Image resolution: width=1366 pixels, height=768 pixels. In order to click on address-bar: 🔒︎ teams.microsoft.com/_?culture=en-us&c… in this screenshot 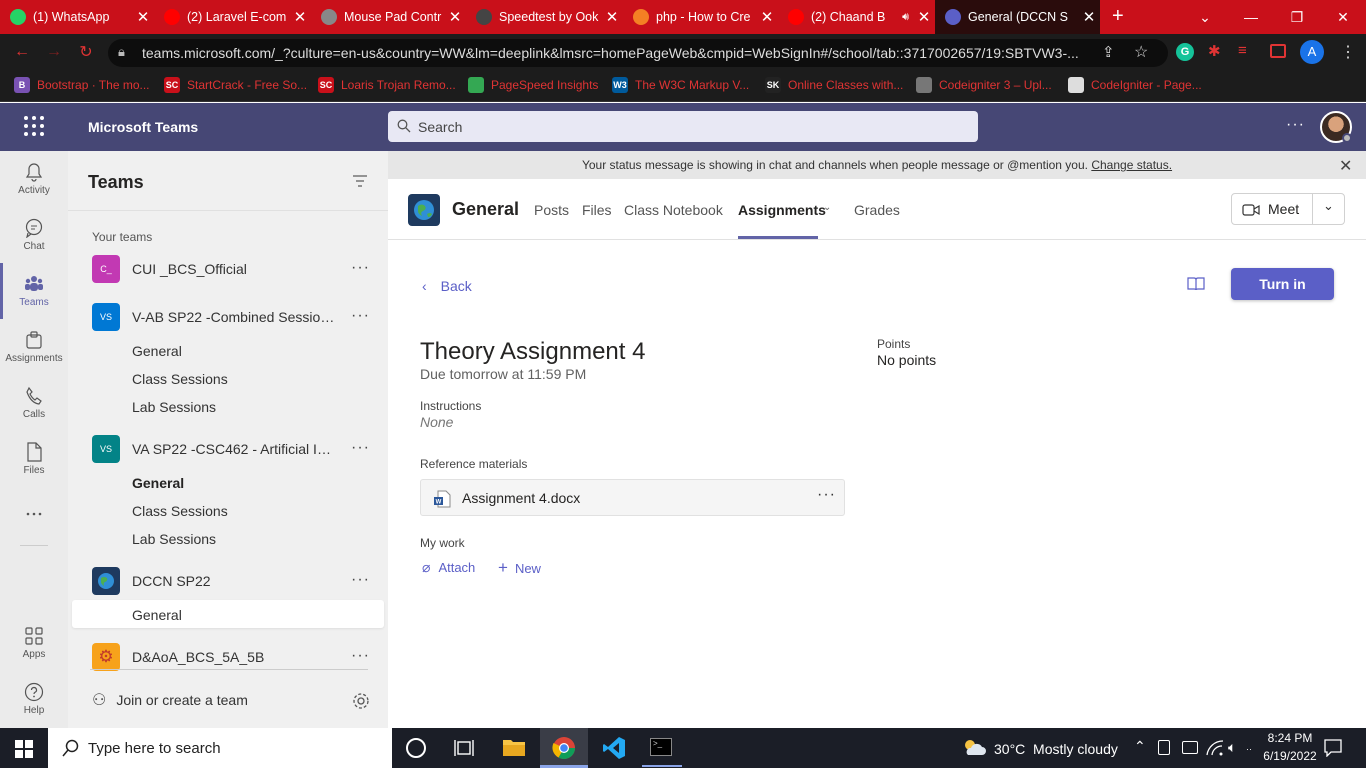, I will do `click(638, 53)`.